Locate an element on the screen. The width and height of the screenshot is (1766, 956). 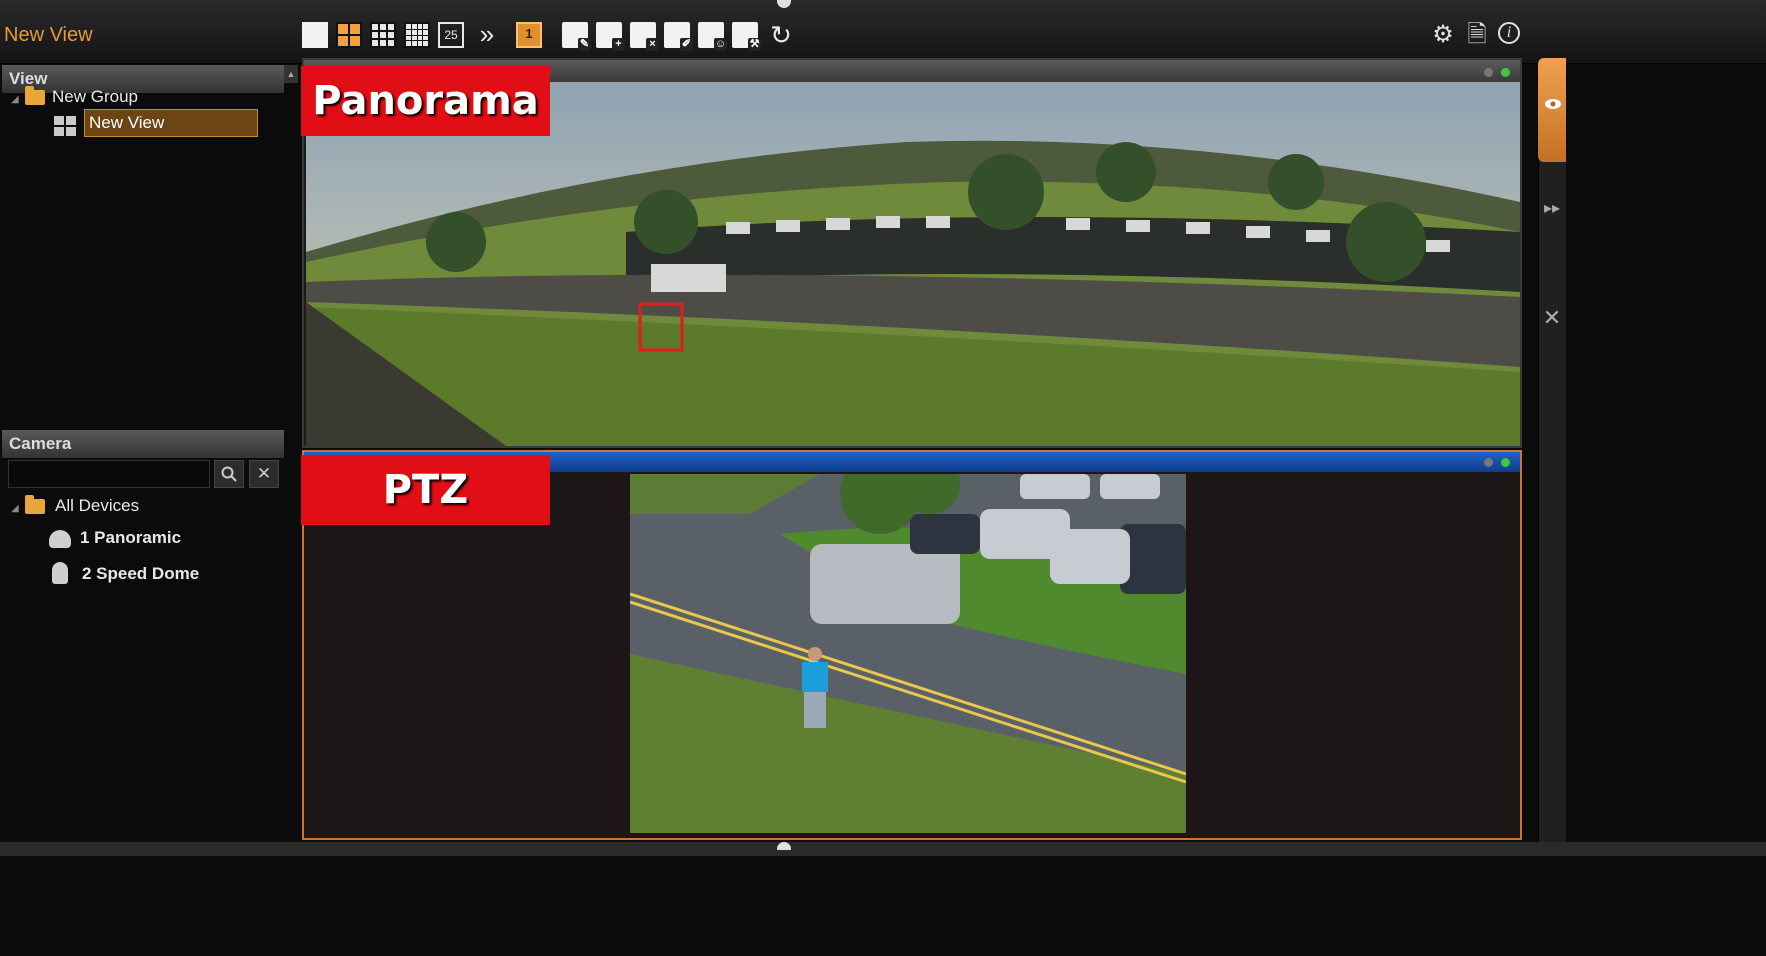
add-view-button: + is located at coordinates (610, 36).